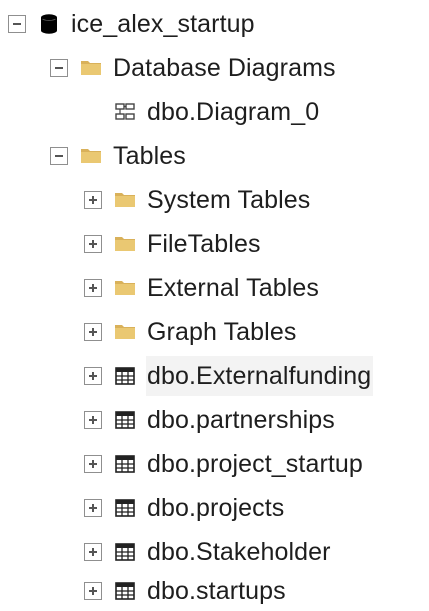 This screenshot has width=429, height=611. What do you see at coordinates (149, 156) in the screenshot?
I see `tree-node-label: Tables` at bounding box center [149, 156].